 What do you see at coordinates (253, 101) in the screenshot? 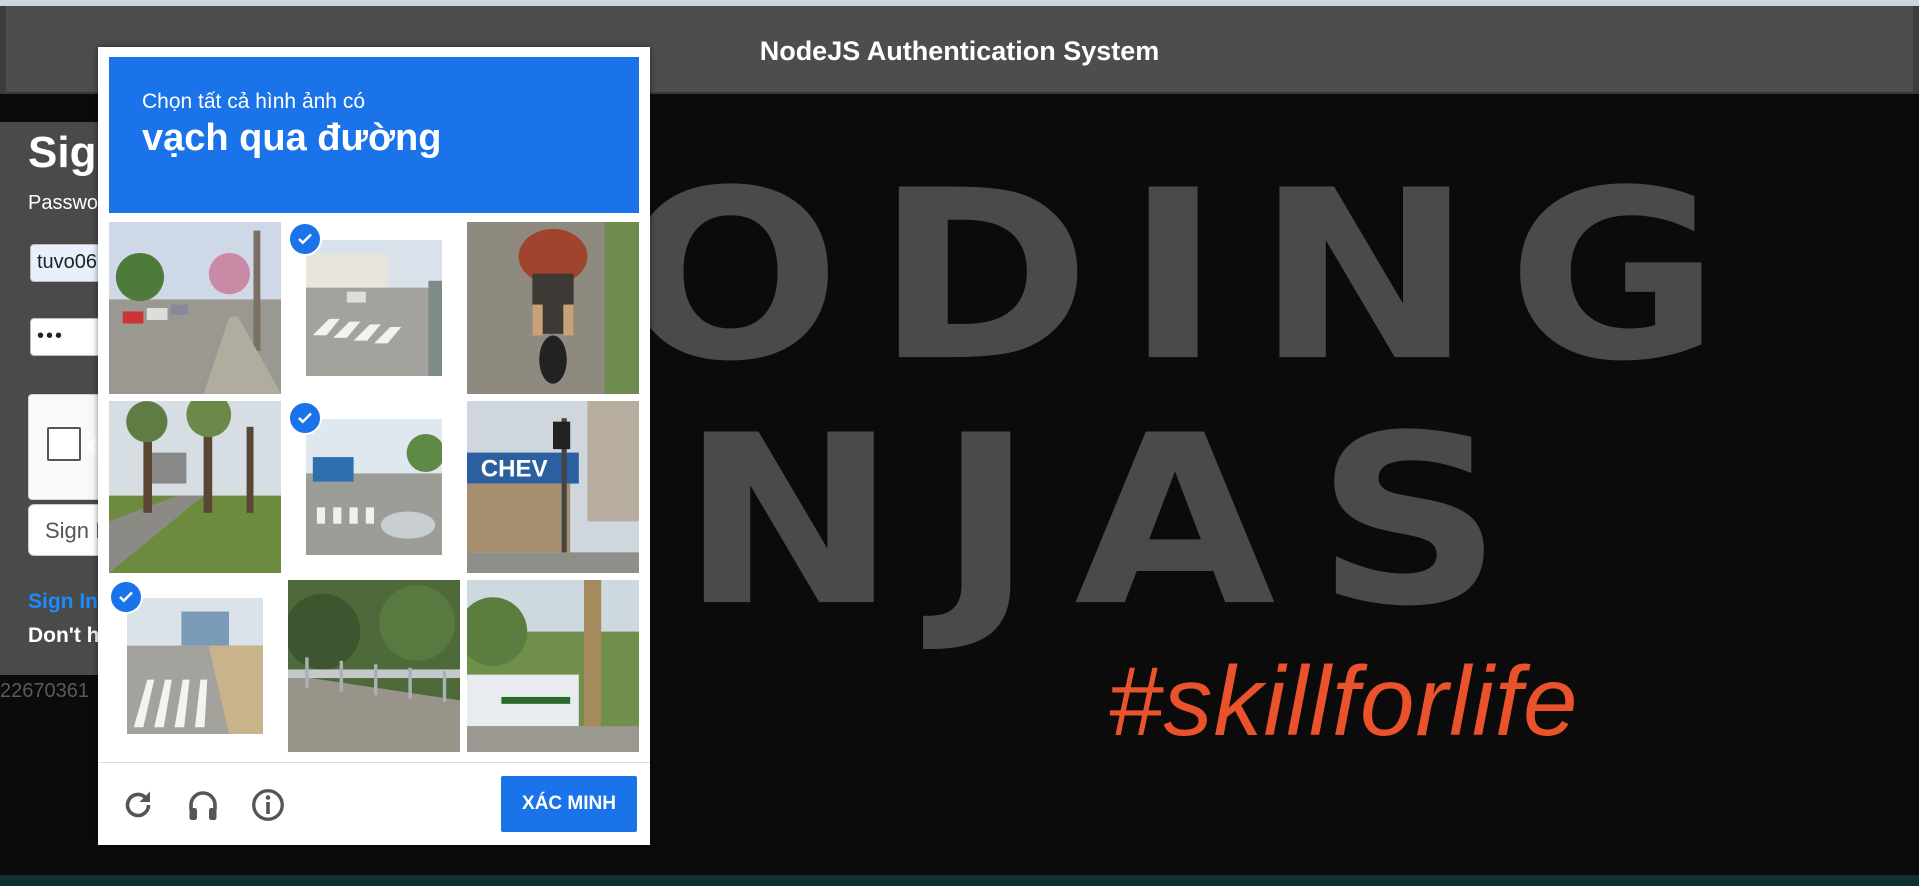
I see `captcha-instruction: Chọn tất cả hình ảnh có` at bounding box center [253, 101].